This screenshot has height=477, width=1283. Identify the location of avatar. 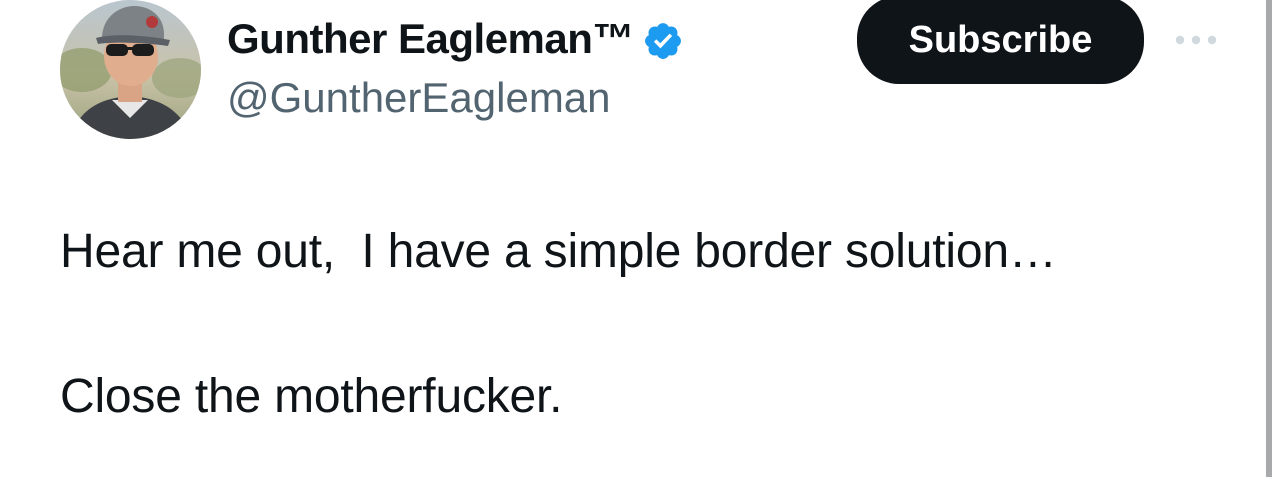
(130, 69).